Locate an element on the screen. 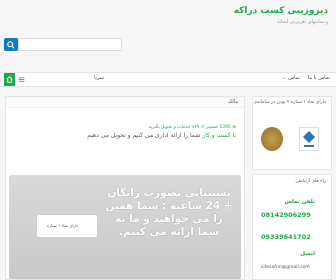 The width and height of the screenshot is (336, 280). enamad-logo-icon is located at coordinates (309, 139).